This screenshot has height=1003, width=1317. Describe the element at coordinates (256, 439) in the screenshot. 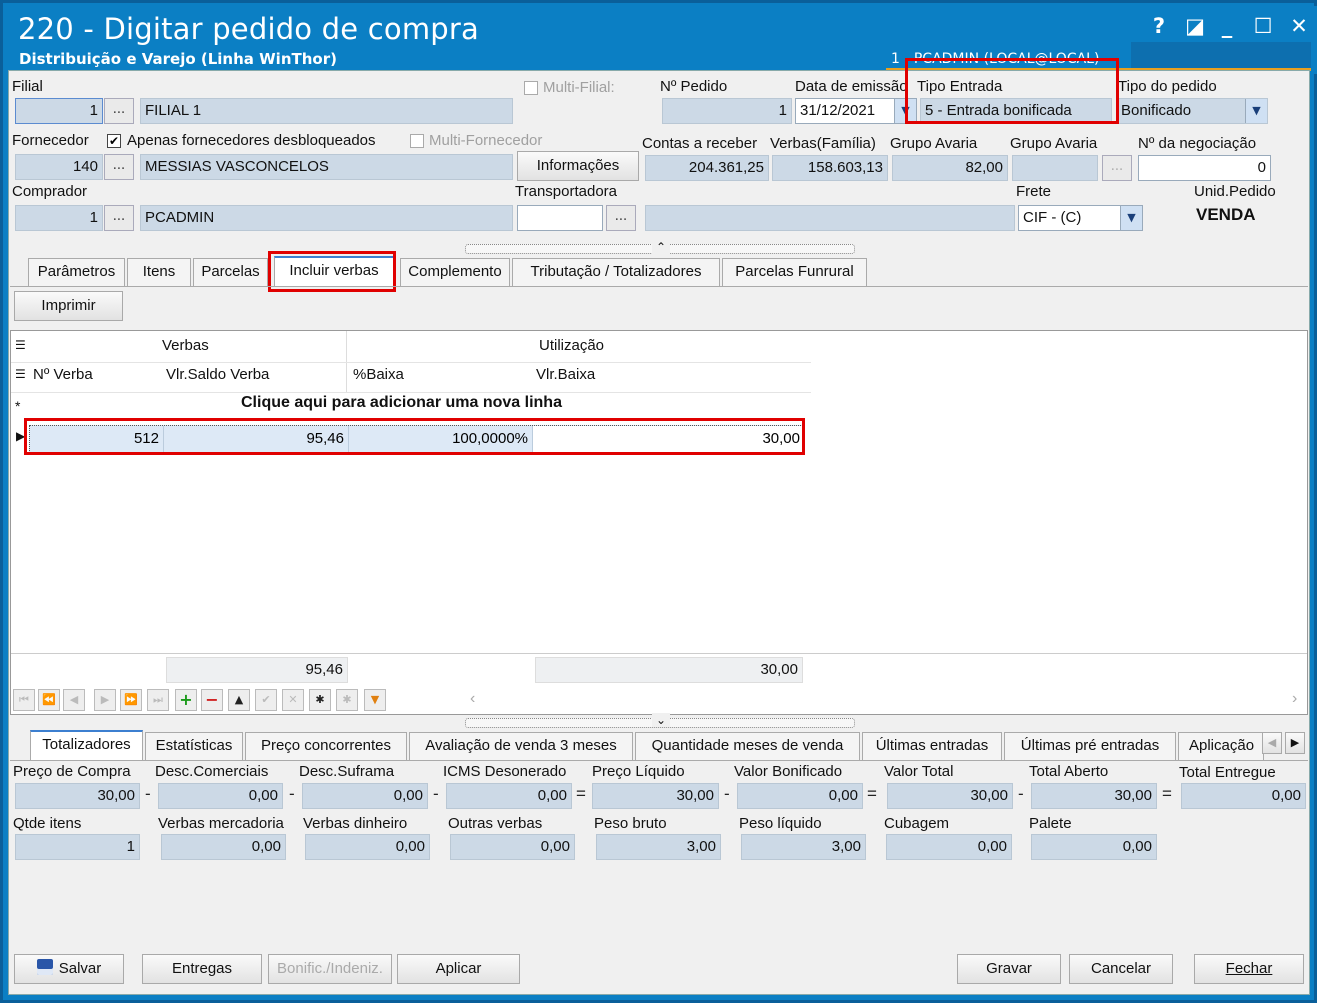

I see `cell-vlsaldo: 95,46` at that location.